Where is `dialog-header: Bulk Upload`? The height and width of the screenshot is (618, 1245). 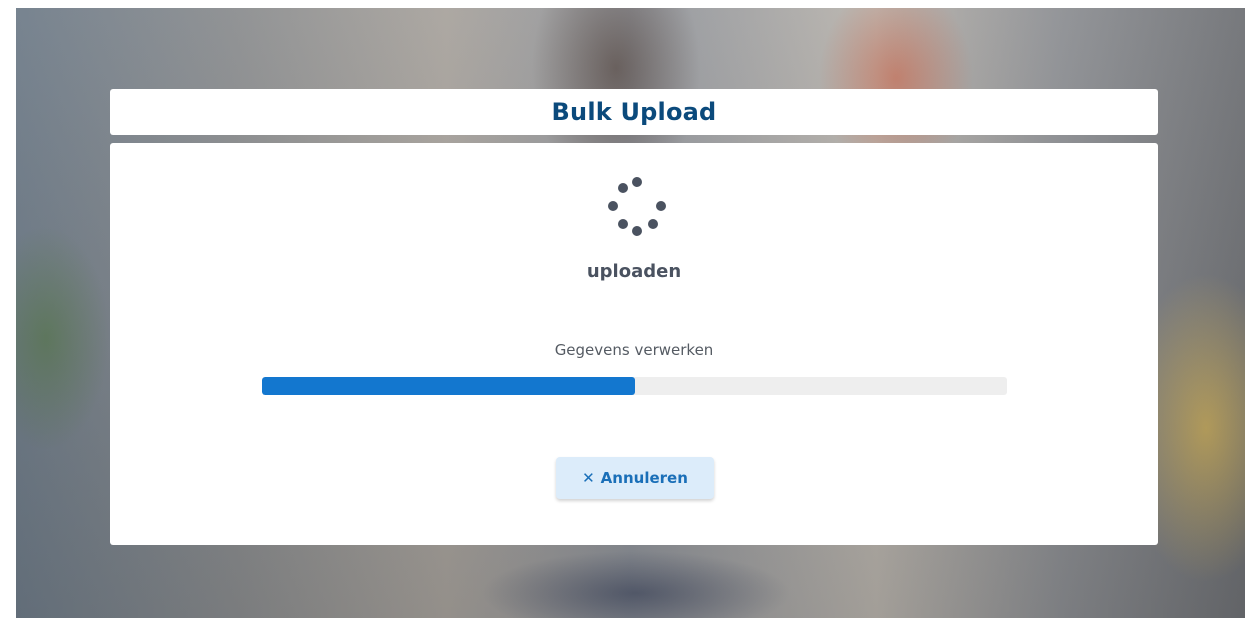
dialog-header: Bulk Upload is located at coordinates (634, 112).